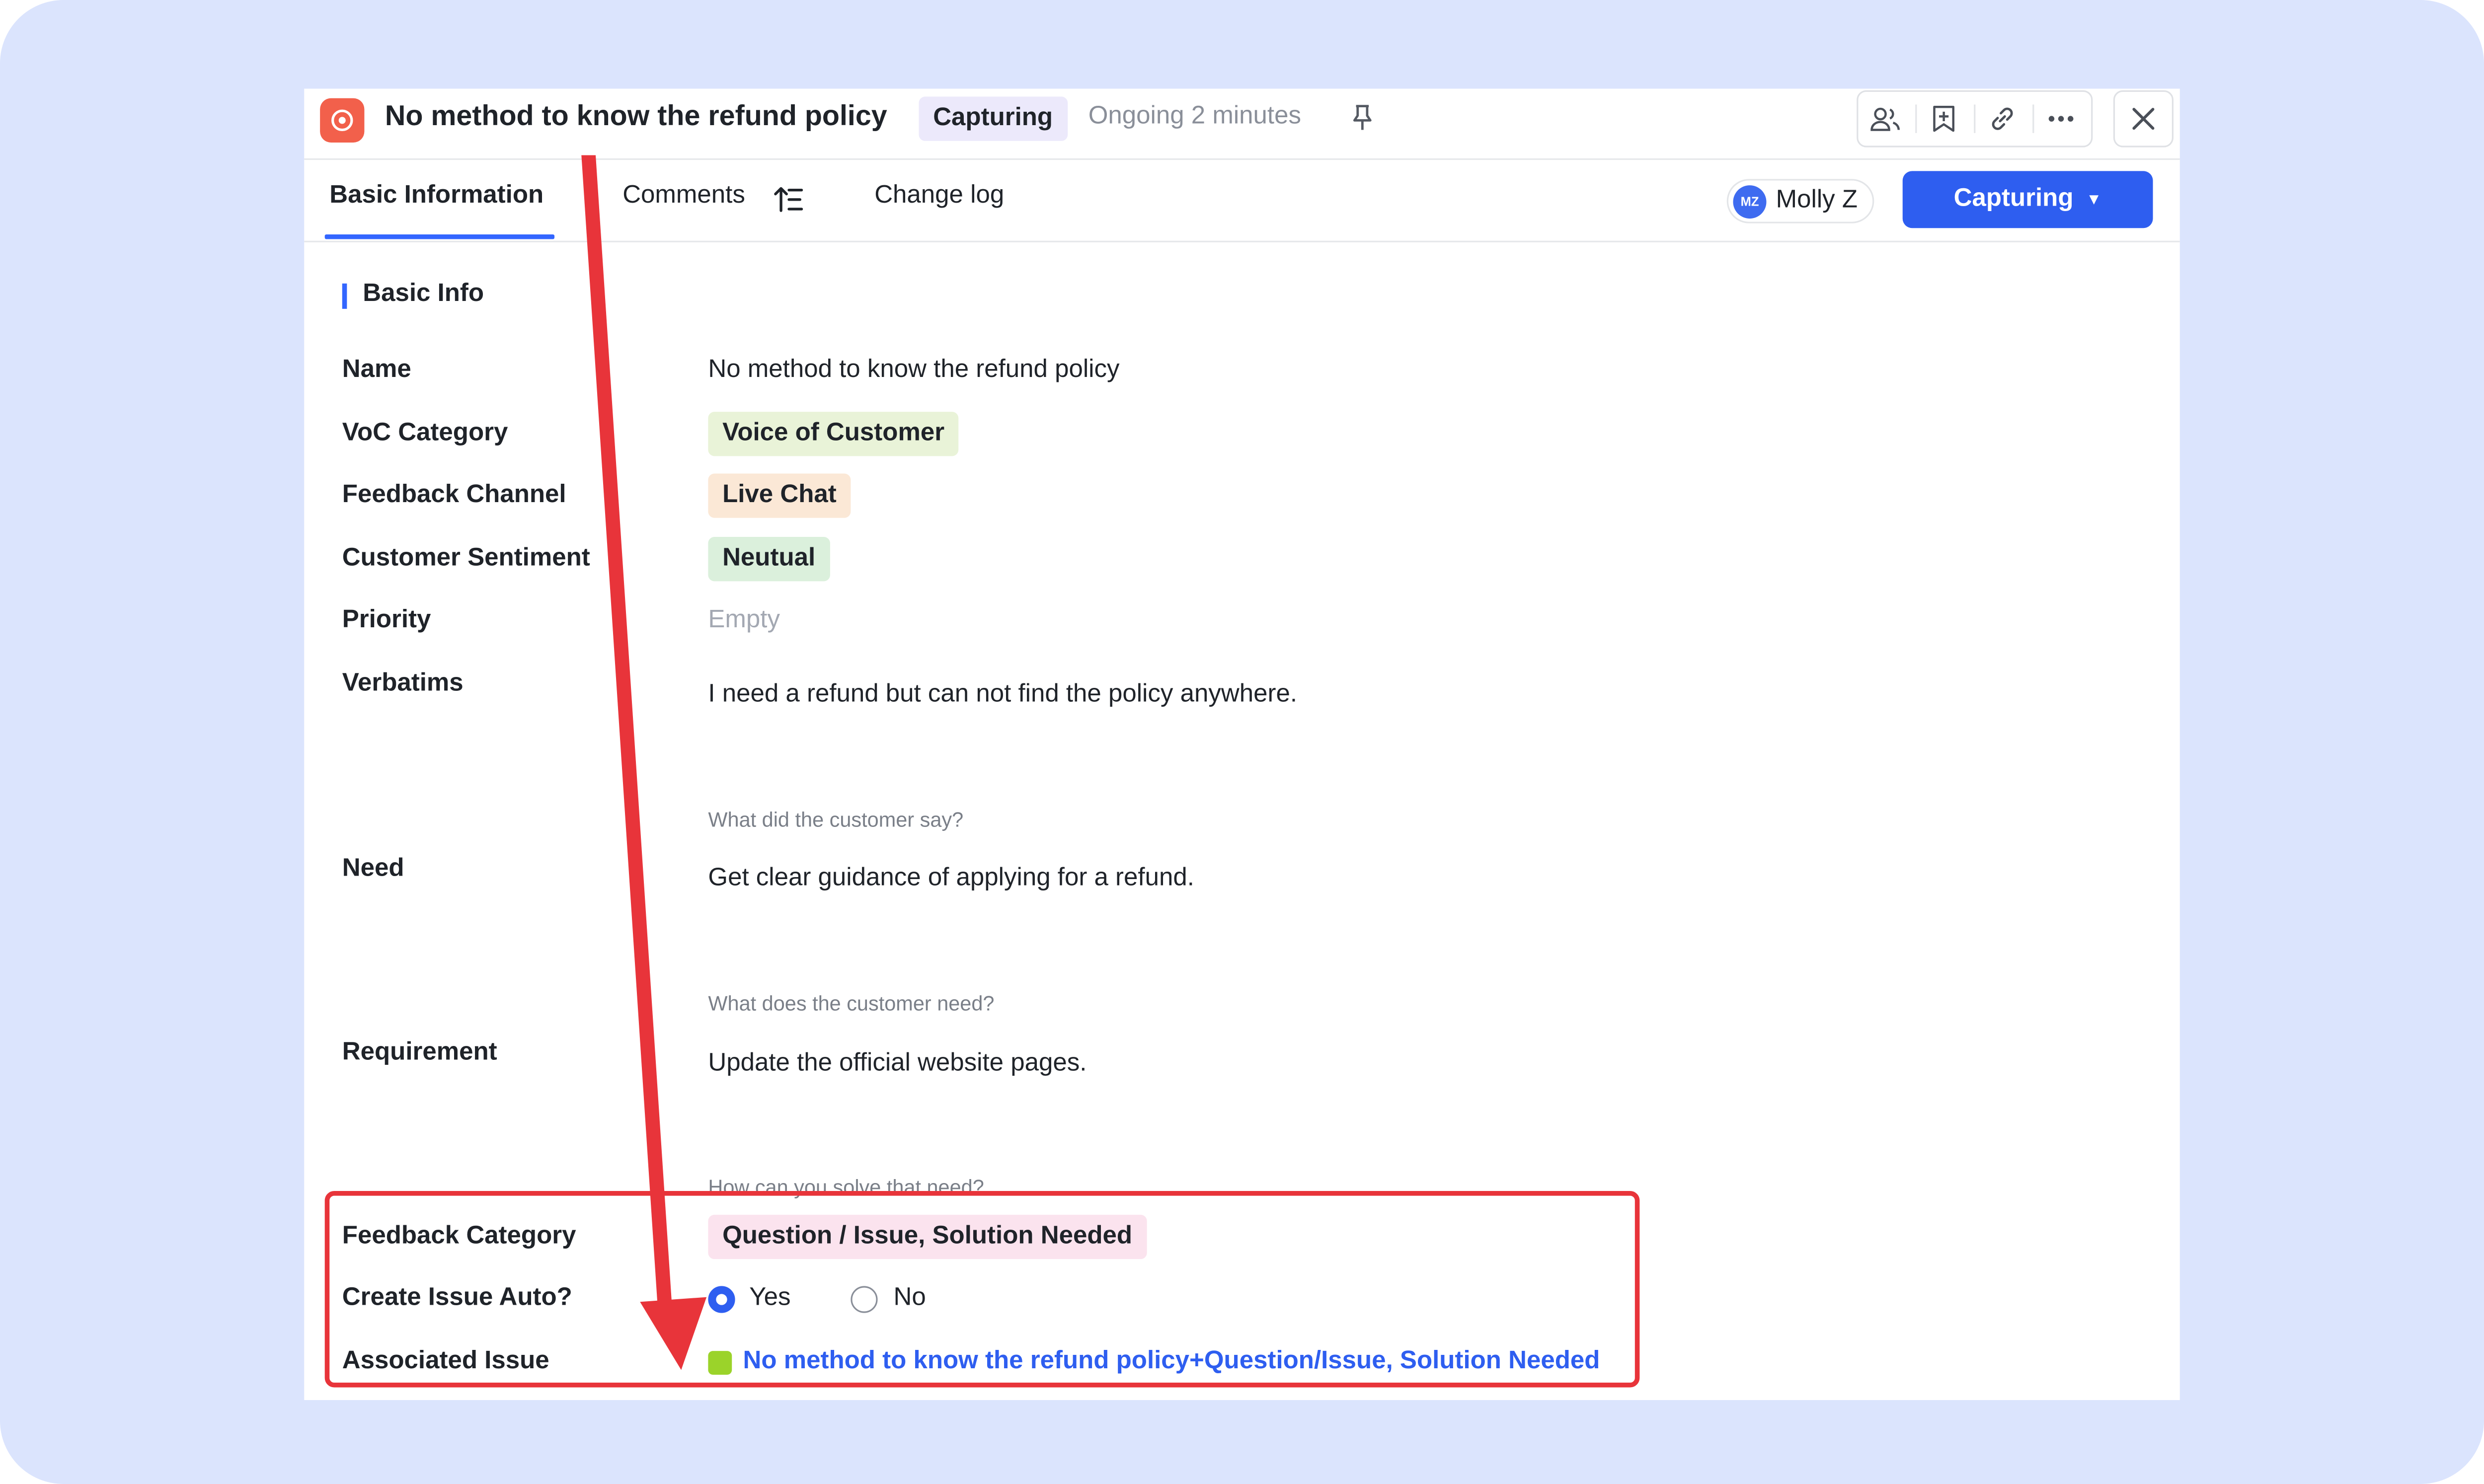 Image resolution: width=2484 pixels, height=1484 pixels. Describe the element at coordinates (644, 762) in the screenshot. I see `annotation-arrow` at that location.